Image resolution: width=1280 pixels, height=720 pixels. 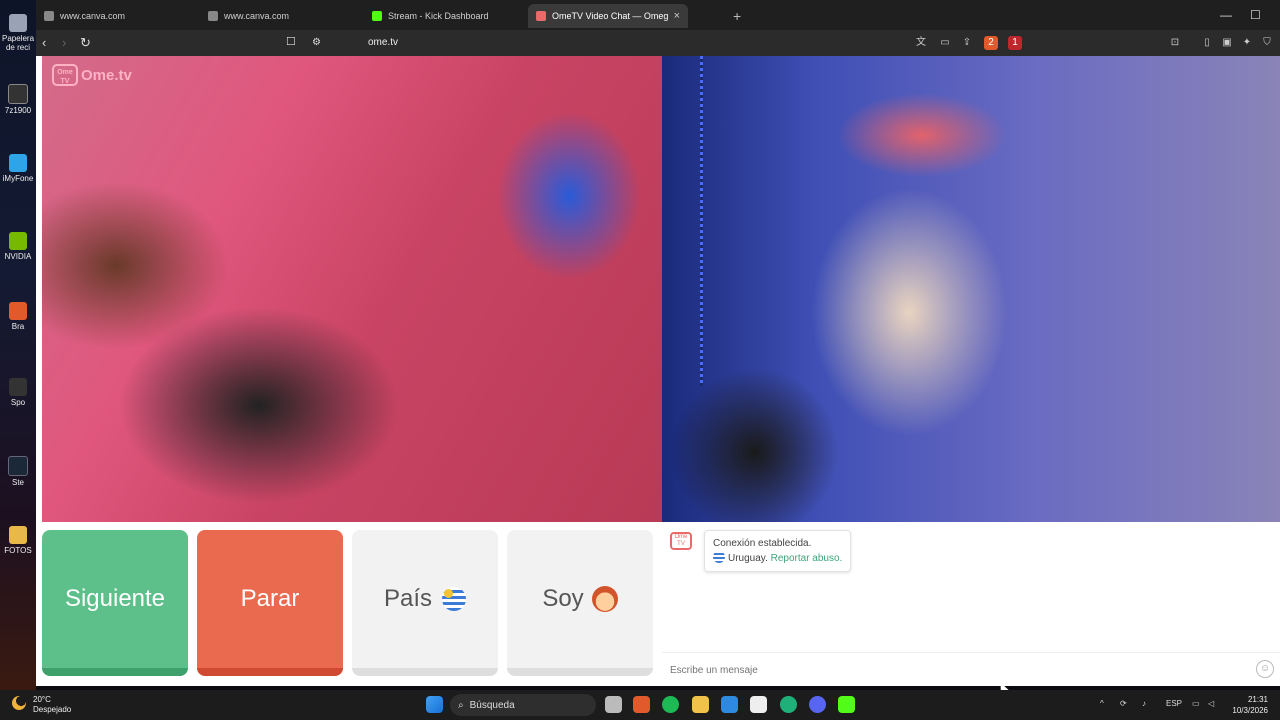 I want to click on new-tab-button: +, so click(x=737, y=16).